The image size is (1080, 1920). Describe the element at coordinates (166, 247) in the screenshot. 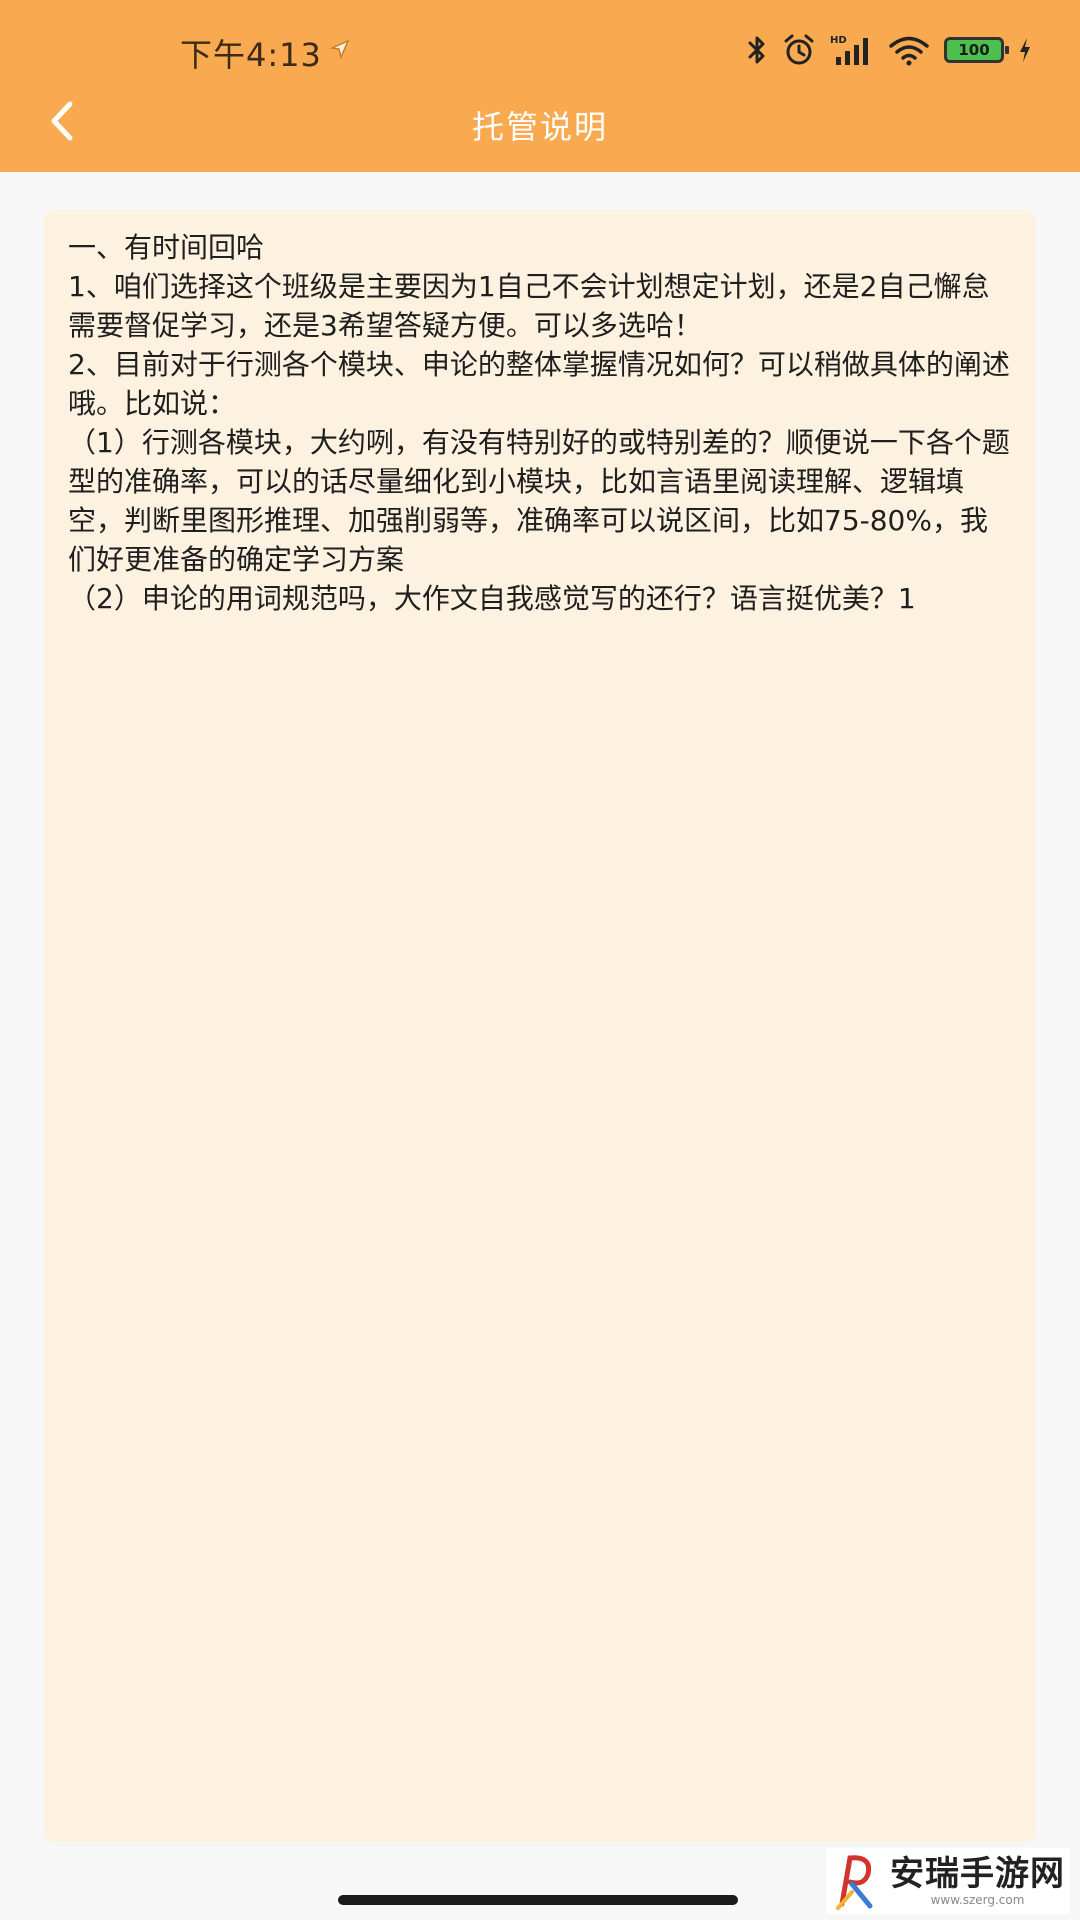

I see `description-line: 一、有时间回哈` at that location.